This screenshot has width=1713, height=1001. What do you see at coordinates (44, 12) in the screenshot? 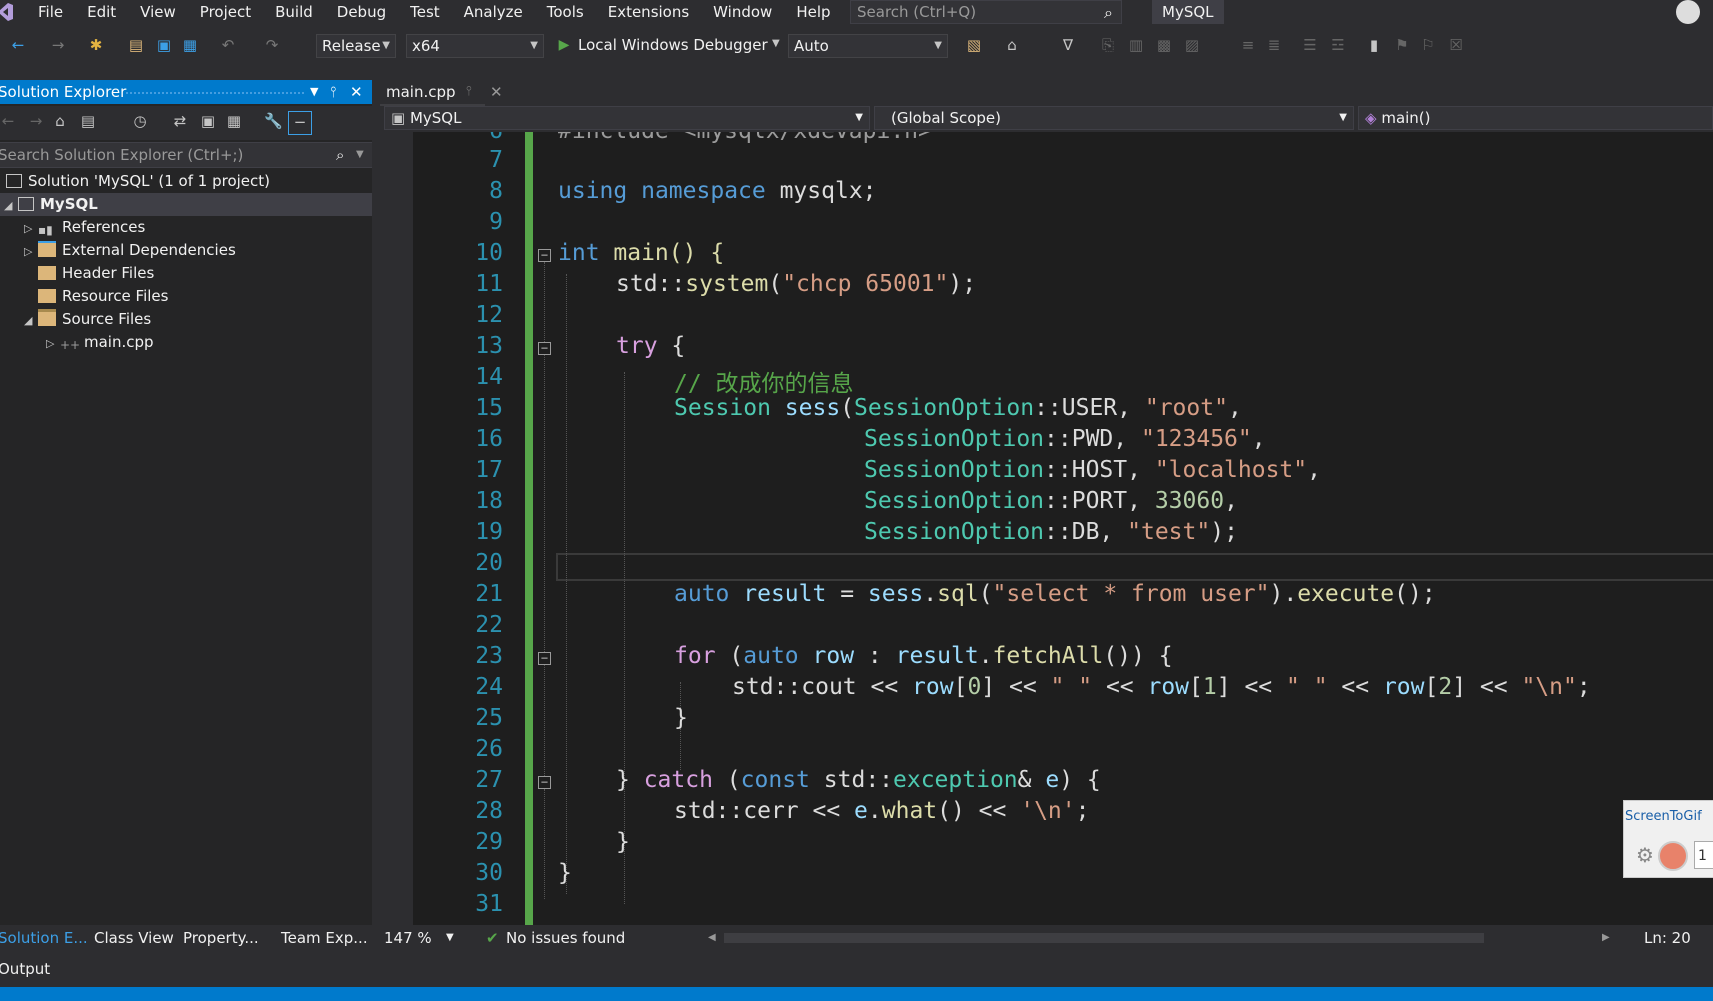
I see `menu-file: File` at bounding box center [44, 12].